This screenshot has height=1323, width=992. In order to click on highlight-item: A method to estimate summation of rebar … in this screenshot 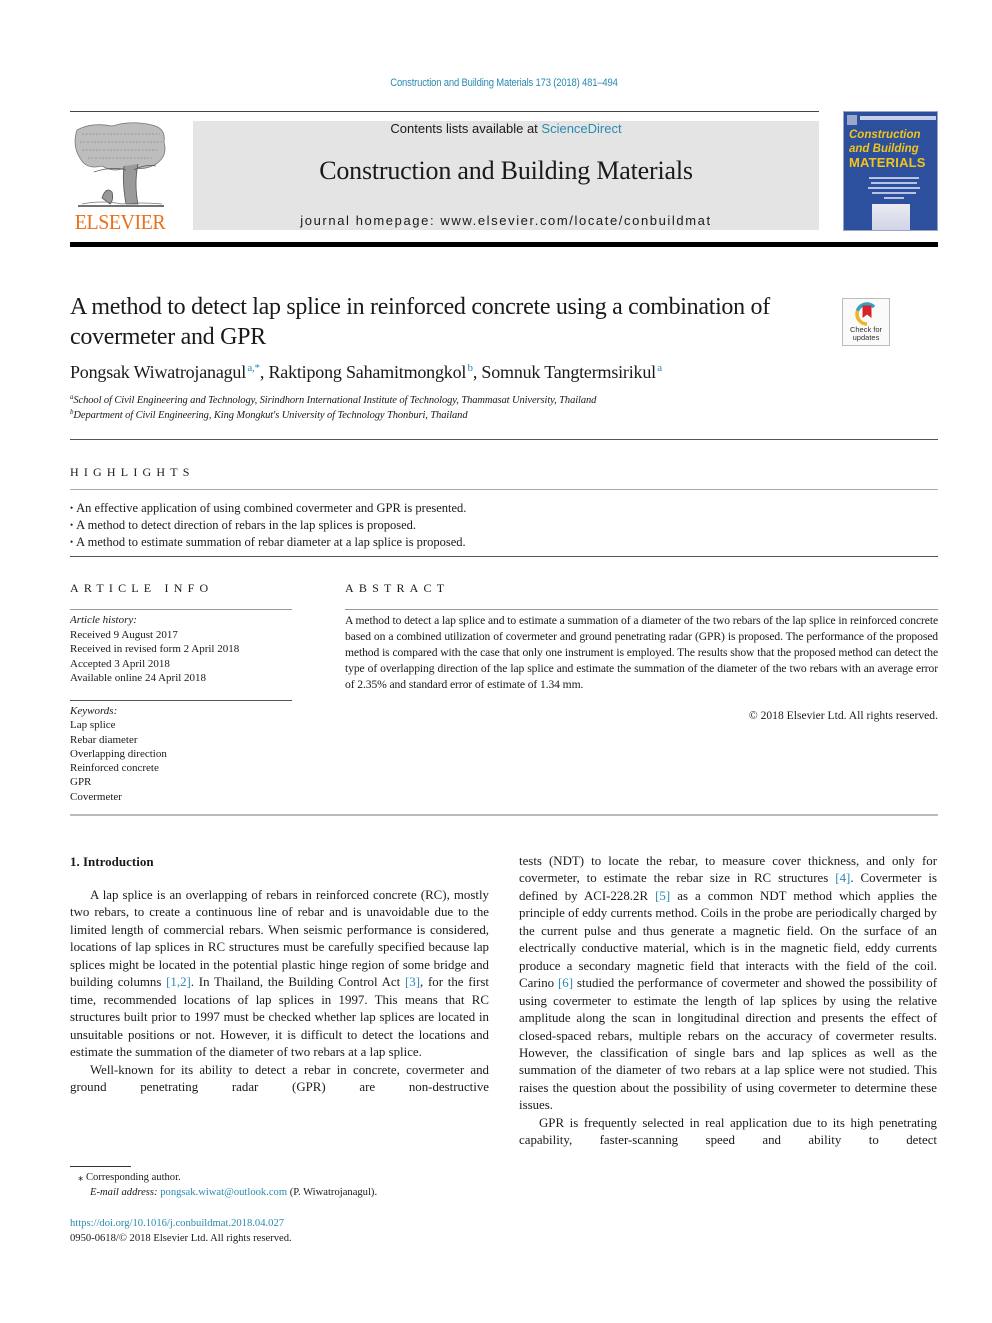, I will do `click(500, 542)`.